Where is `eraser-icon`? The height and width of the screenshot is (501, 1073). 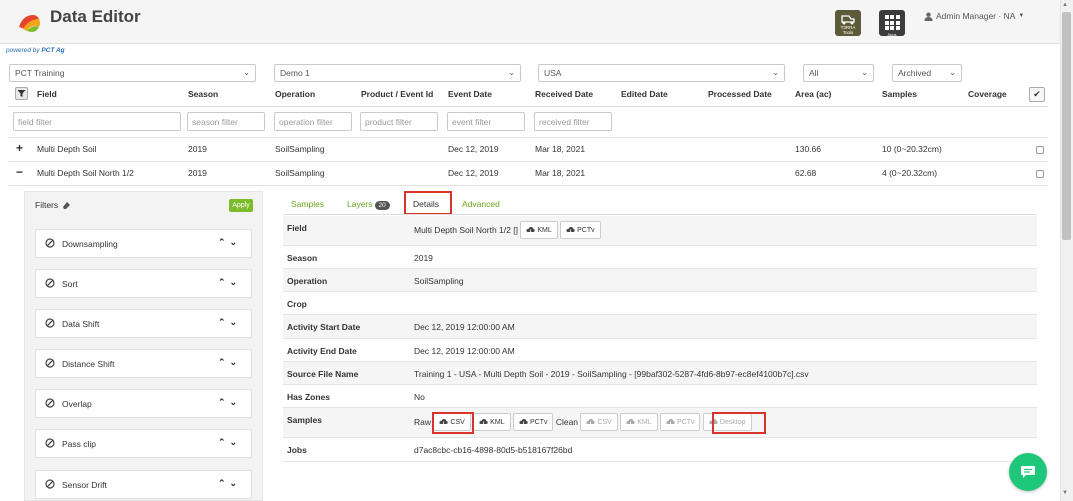
eraser-icon is located at coordinates (66, 205).